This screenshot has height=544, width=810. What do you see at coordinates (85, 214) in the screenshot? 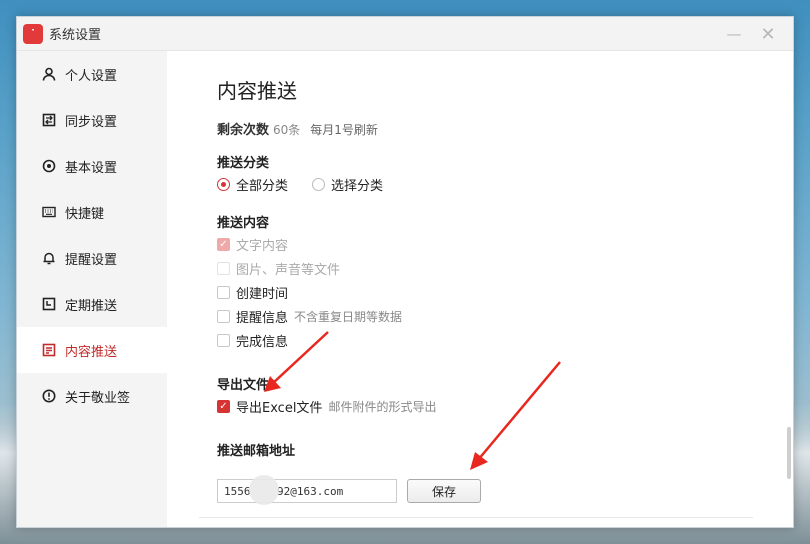
I see `sidebar-item-label: 快捷键` at bounding box center [85, 214].